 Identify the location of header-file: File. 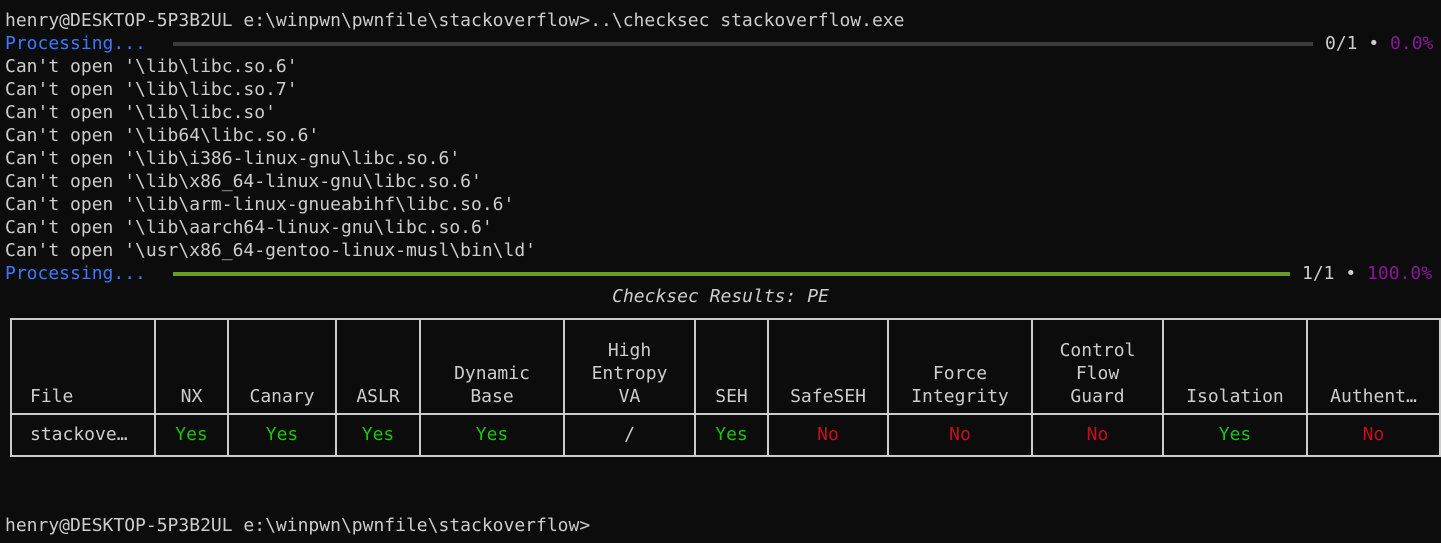
(83, 366).